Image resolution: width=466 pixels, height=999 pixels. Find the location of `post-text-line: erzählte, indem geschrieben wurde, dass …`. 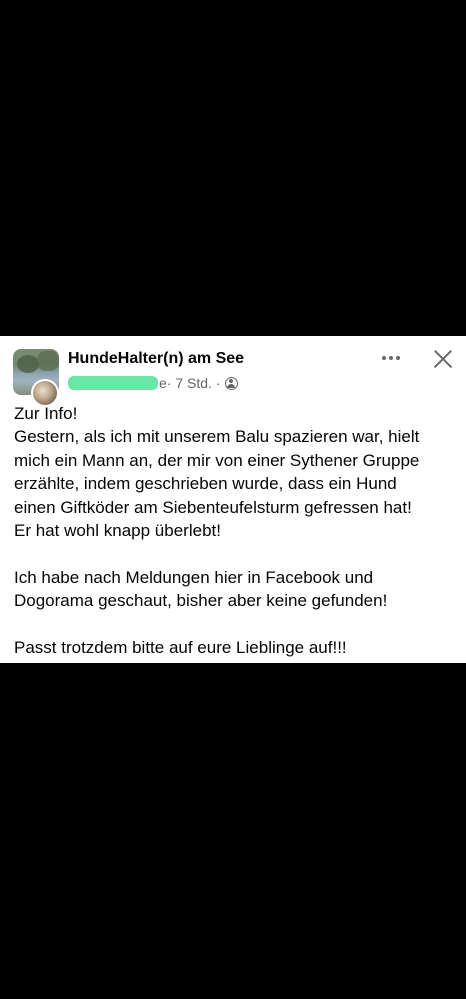

post-text-line: erzählte, indem geschrieben wurde, dass … is located at coordinates (205, 484).